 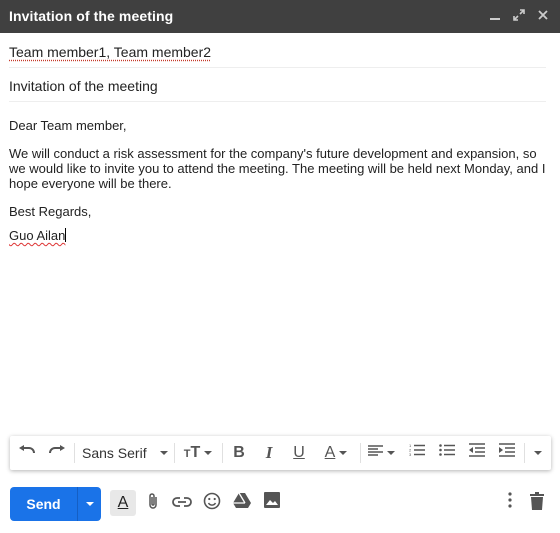 What do you see at coordinates (410, 454) in the screenshot?
I see `svg-text: 3` at bounding box center [410, 454].